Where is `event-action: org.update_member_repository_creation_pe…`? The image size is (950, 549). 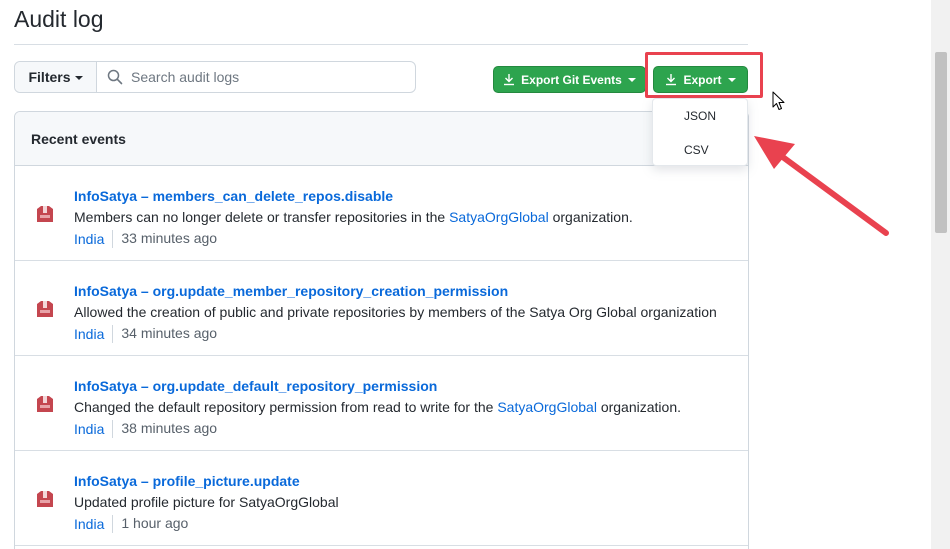
event-action: org.update_member_repository_creation_pe… is located at coordinates (330, 291).